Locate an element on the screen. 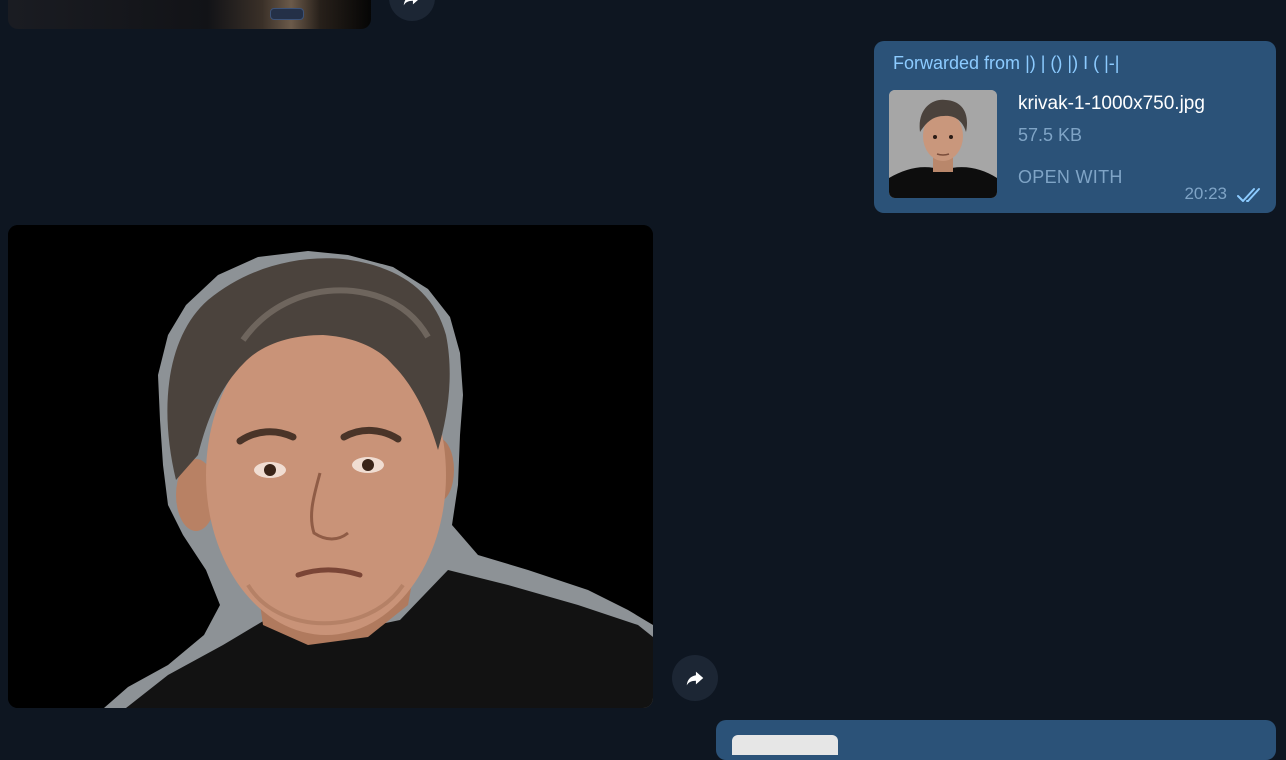 Image resolution: width=1286 pixels, height=760 pixels. double-check-icon is located at coordinates (1248, 195).